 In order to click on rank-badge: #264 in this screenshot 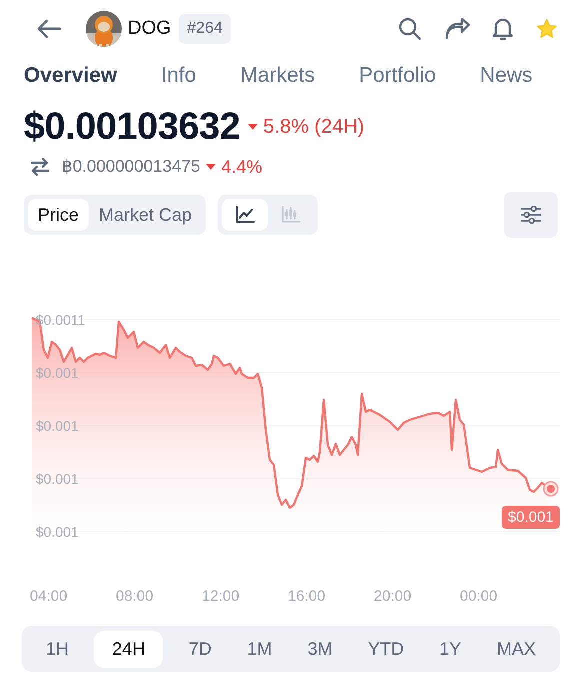, I will do `click(205, 29)`.